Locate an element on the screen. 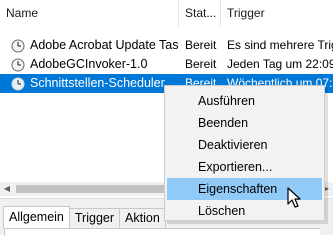 This screenshot has height=240, width=333. task-name-cell: AdobeGCInvoker-1.0 is located at coordinates (89, 64).